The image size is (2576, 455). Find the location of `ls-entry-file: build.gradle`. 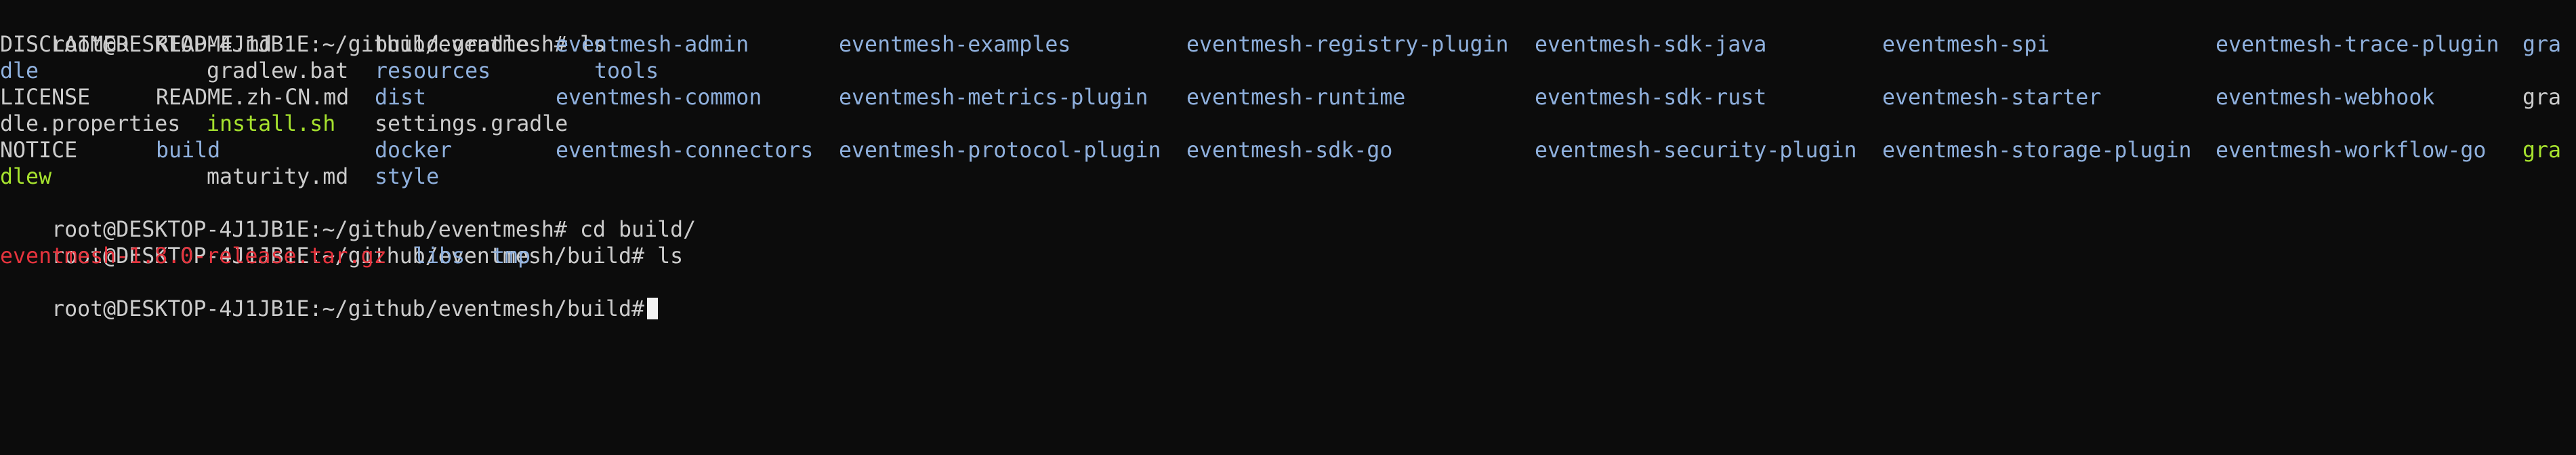

ls-entry-file: build.gradle is located at coordinates (452, 45).